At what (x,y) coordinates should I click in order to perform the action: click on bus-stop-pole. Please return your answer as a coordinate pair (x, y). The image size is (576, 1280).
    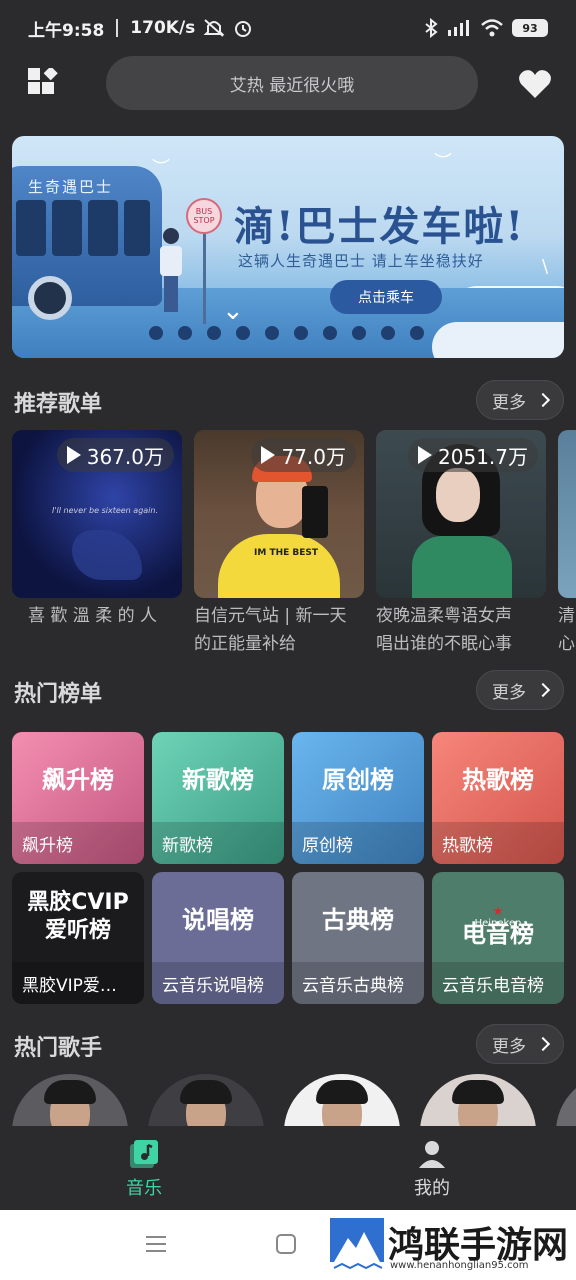
    Looking at the image, I should click on (204, 279).